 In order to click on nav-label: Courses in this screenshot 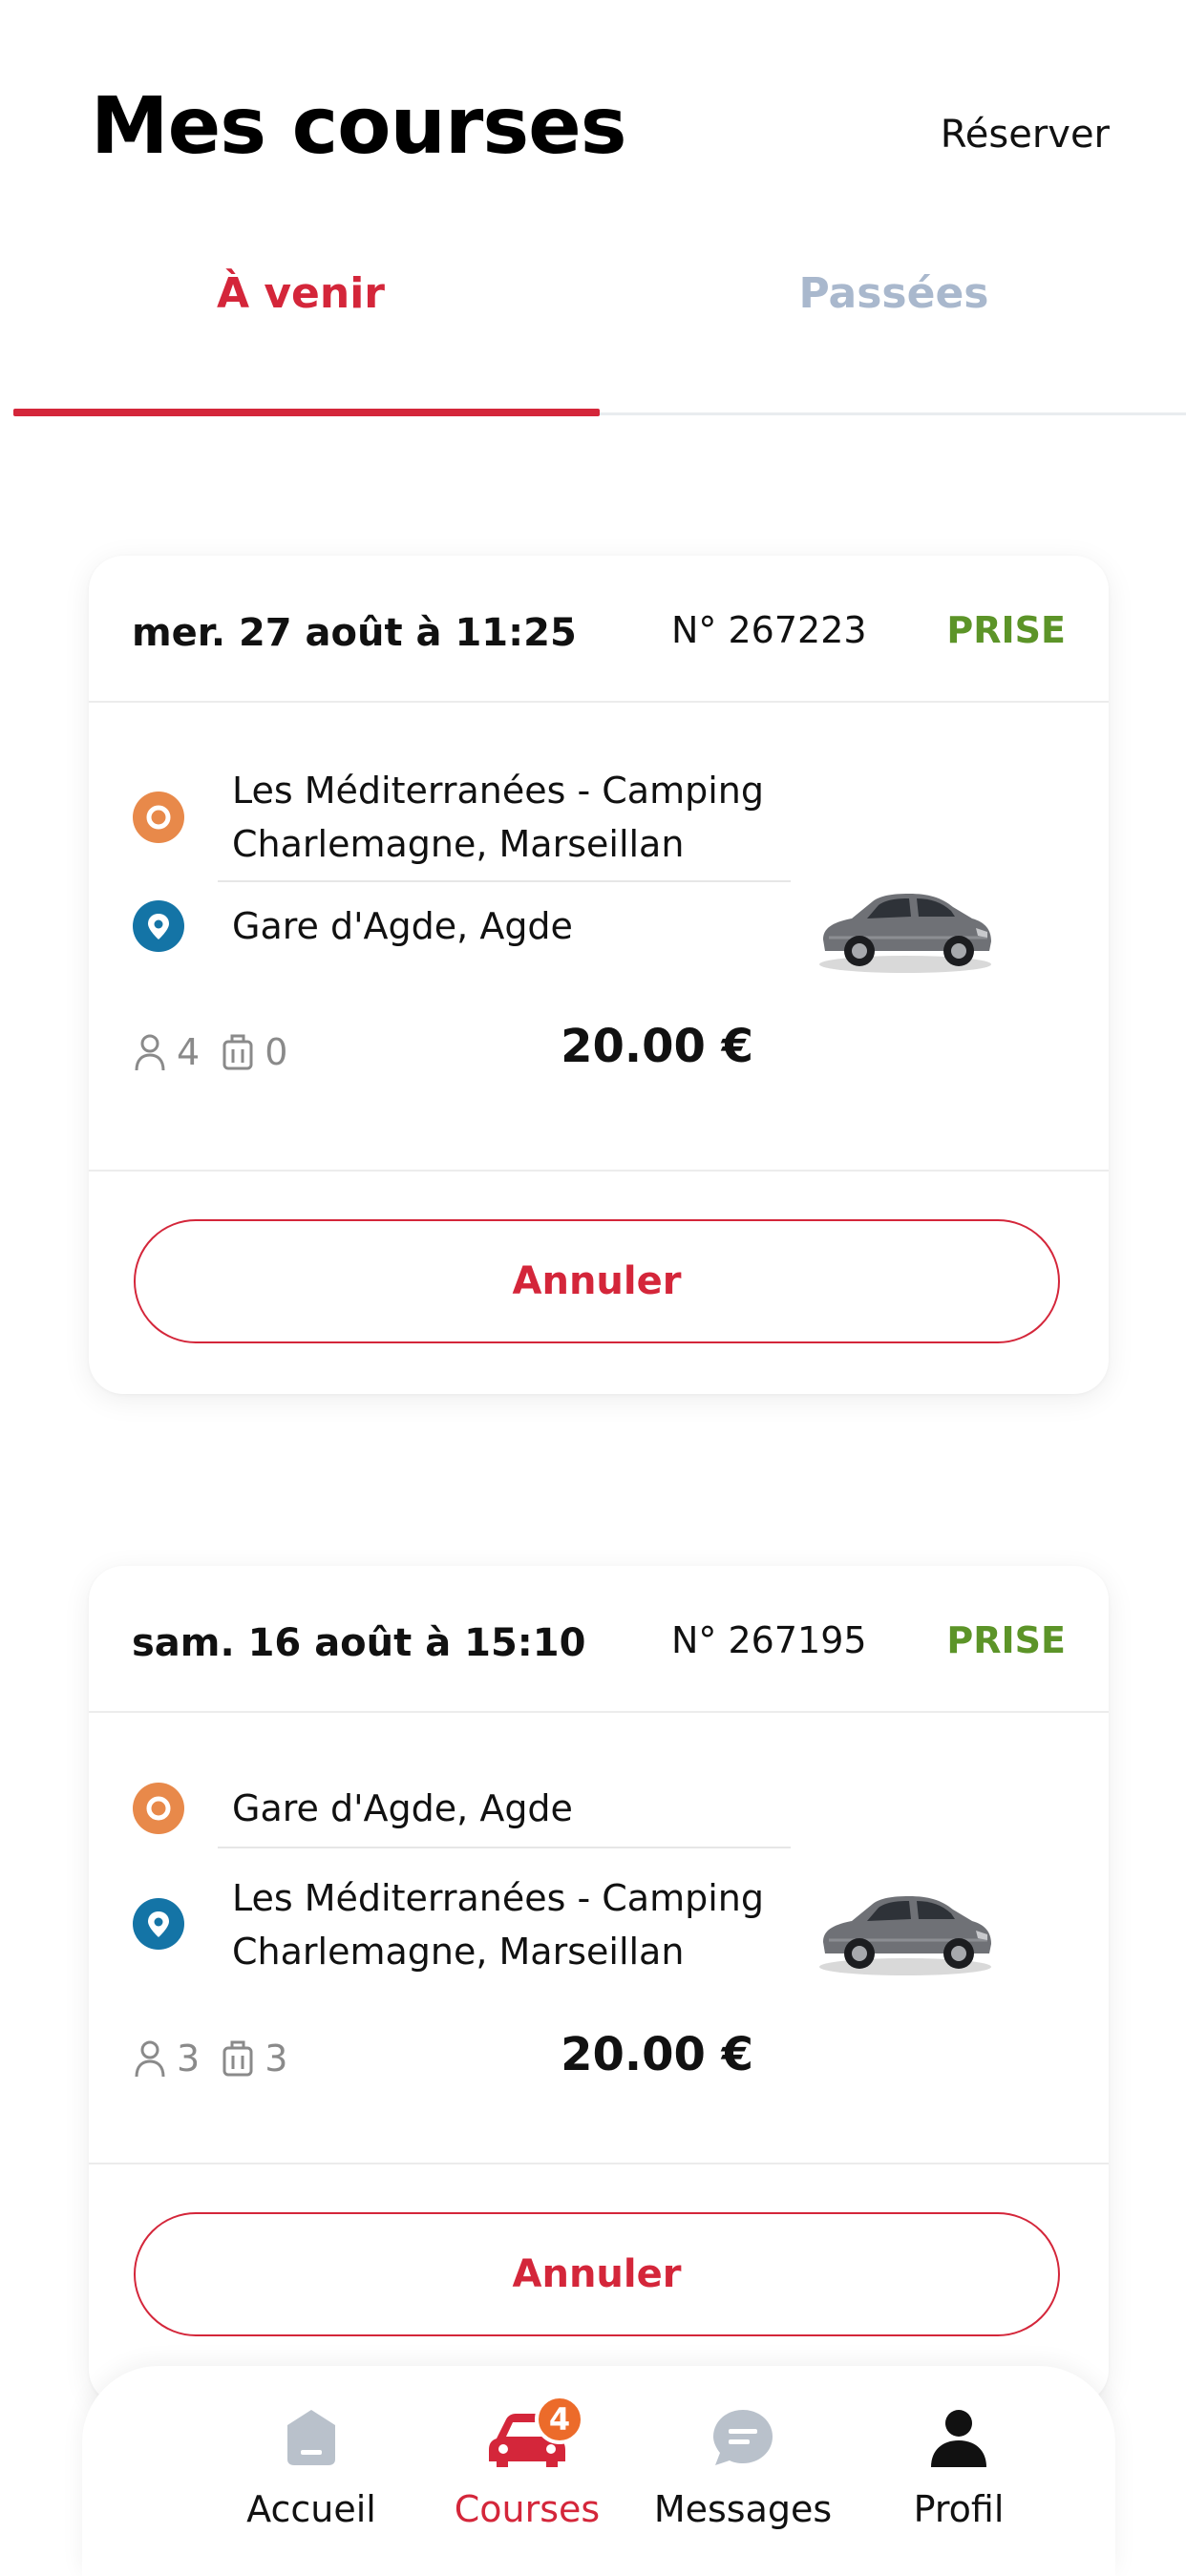, I will do `click(527, 2509)`.